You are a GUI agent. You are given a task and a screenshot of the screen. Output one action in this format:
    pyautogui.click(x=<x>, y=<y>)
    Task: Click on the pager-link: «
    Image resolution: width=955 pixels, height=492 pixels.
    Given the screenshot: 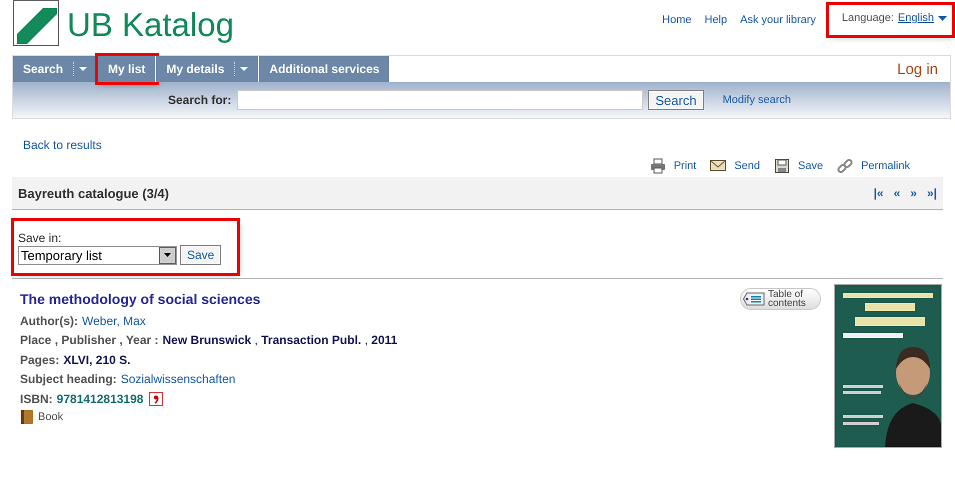 What is the action you would take?
    pyautogui.click(x=897, y=193)
    